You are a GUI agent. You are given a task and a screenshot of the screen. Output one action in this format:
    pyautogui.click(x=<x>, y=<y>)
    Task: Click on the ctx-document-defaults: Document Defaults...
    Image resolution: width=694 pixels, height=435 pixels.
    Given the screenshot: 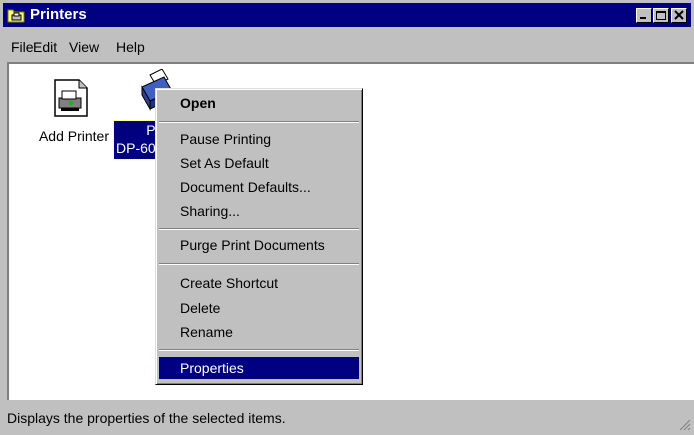 What is the action you would take?
    pyautogui.click(x=259, y=187)
    